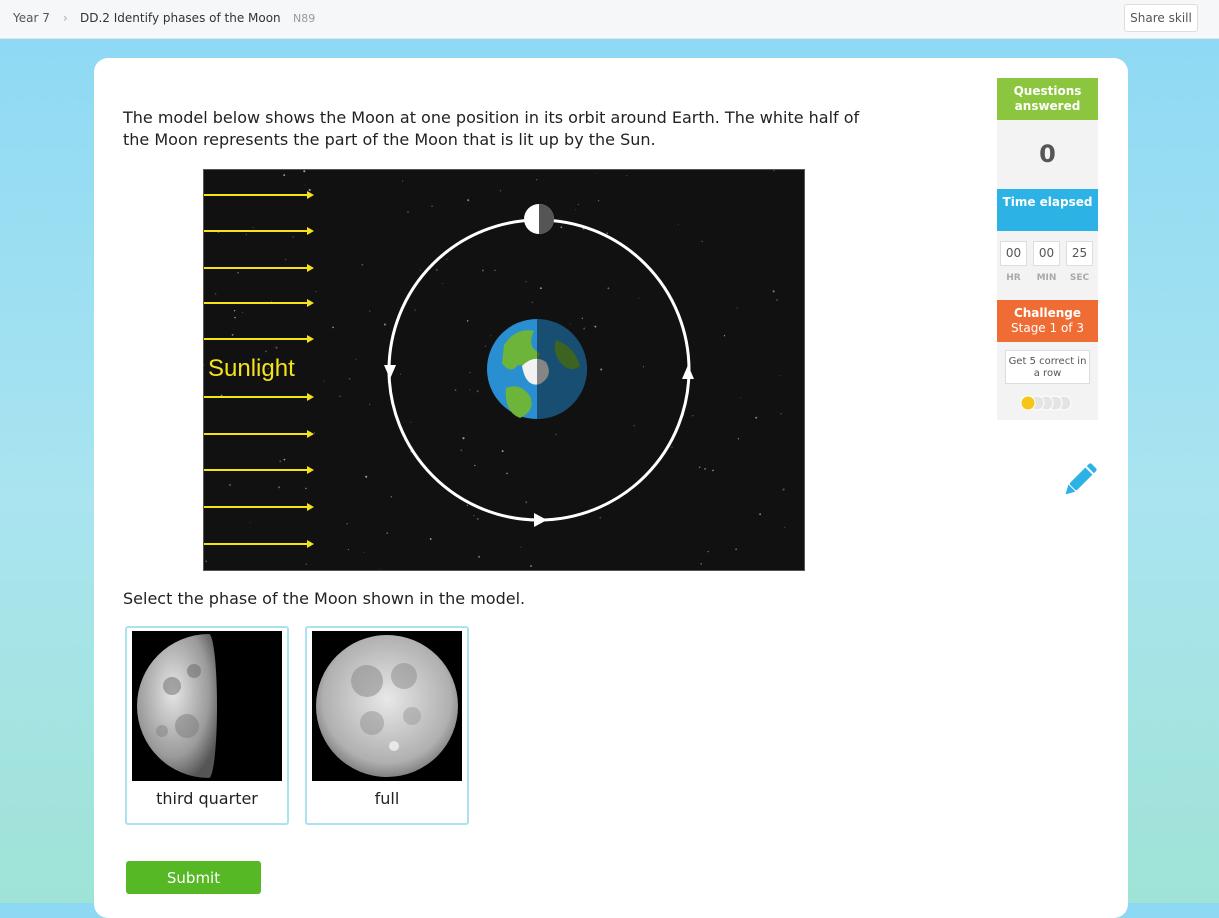 This screenshot has height=918, width=1219. Describe the element at coordinates (207, 706) in the screenshot. I see `third-quarter-moon-icon` at that location.